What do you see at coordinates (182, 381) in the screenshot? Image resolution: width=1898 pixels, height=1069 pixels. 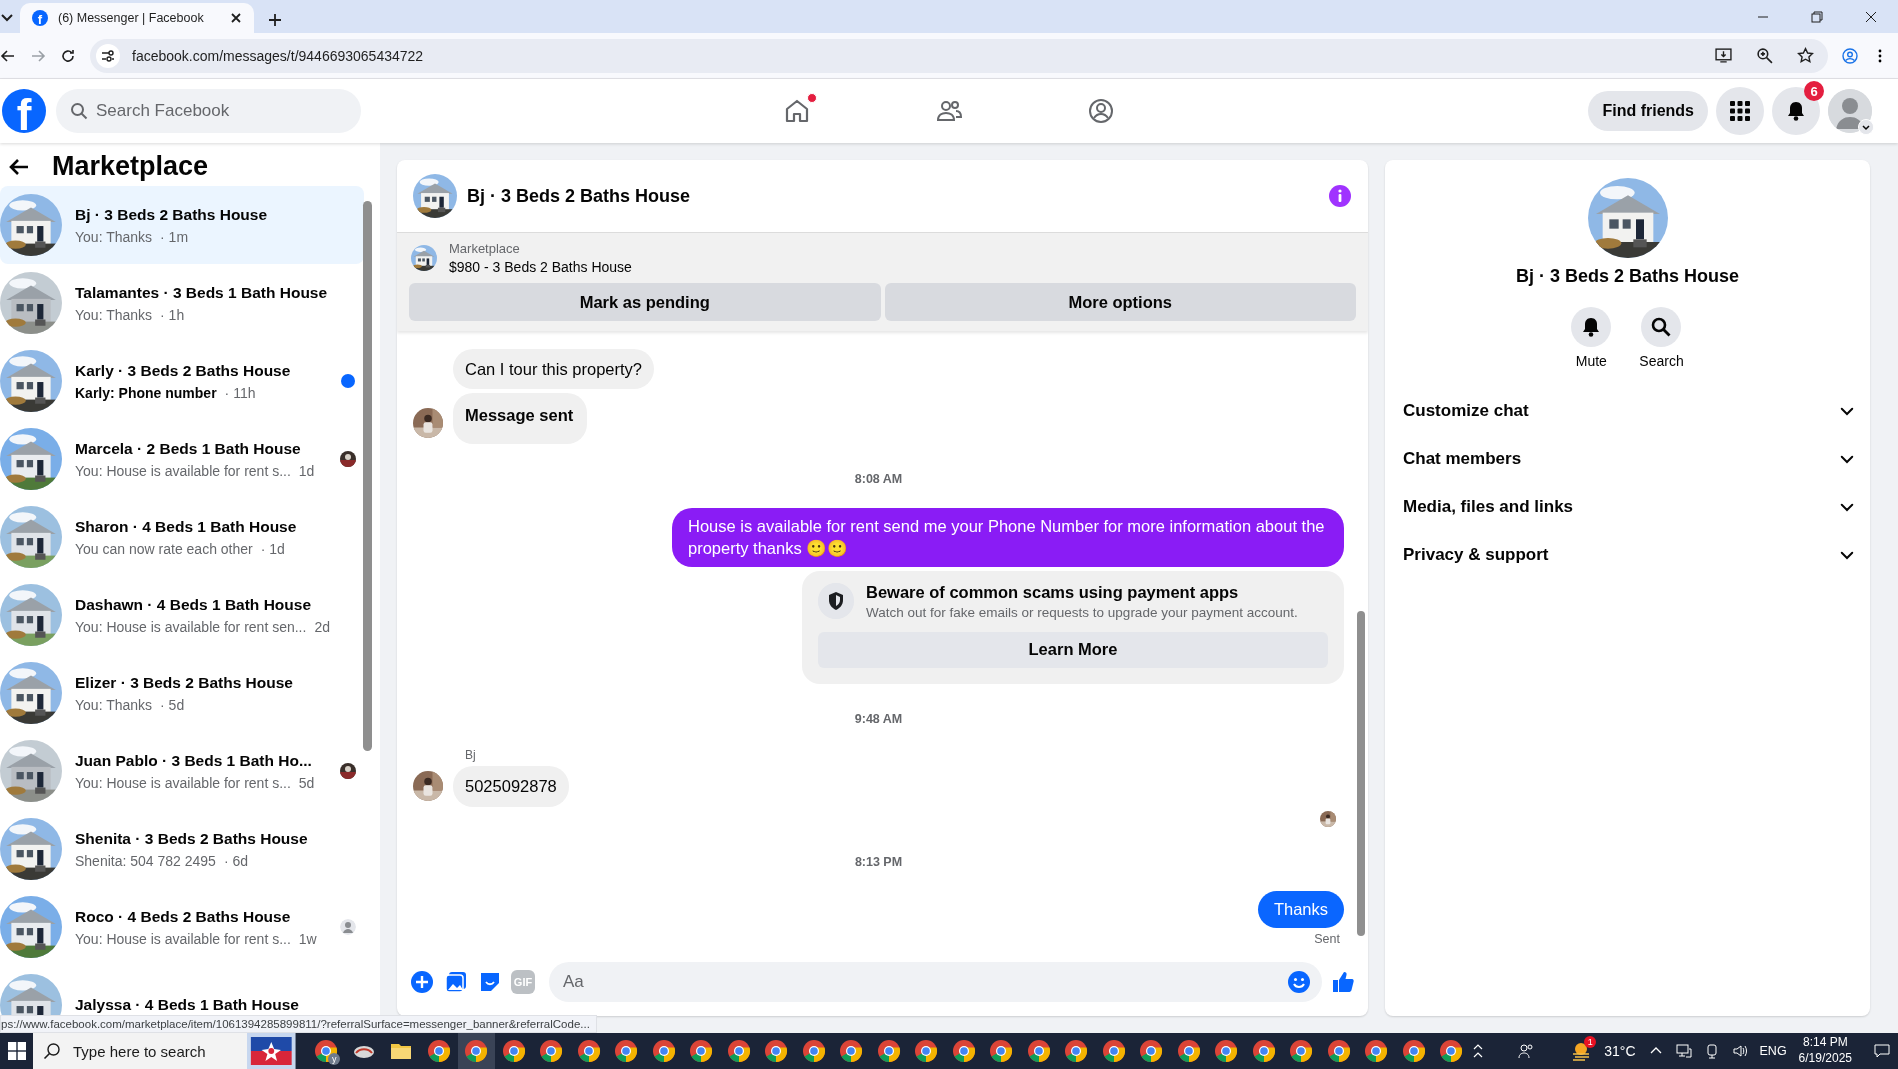 I see `conversation-item: Karly · 3 Beds 2 Baths House Karly: Phone number · 11h` at bounding box center [182, 381].